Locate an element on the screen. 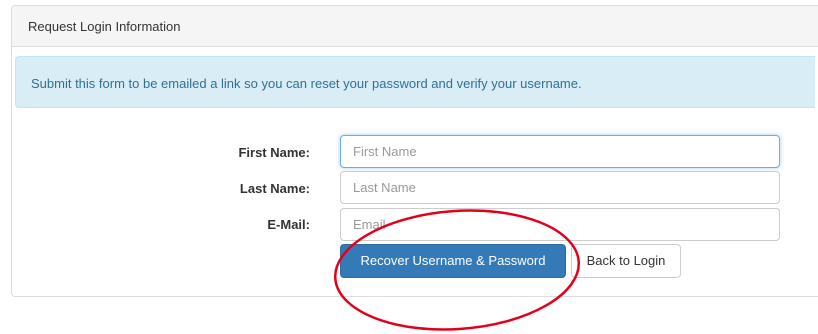  last-name-label: Last Name: is located at coordinates (274, 188).